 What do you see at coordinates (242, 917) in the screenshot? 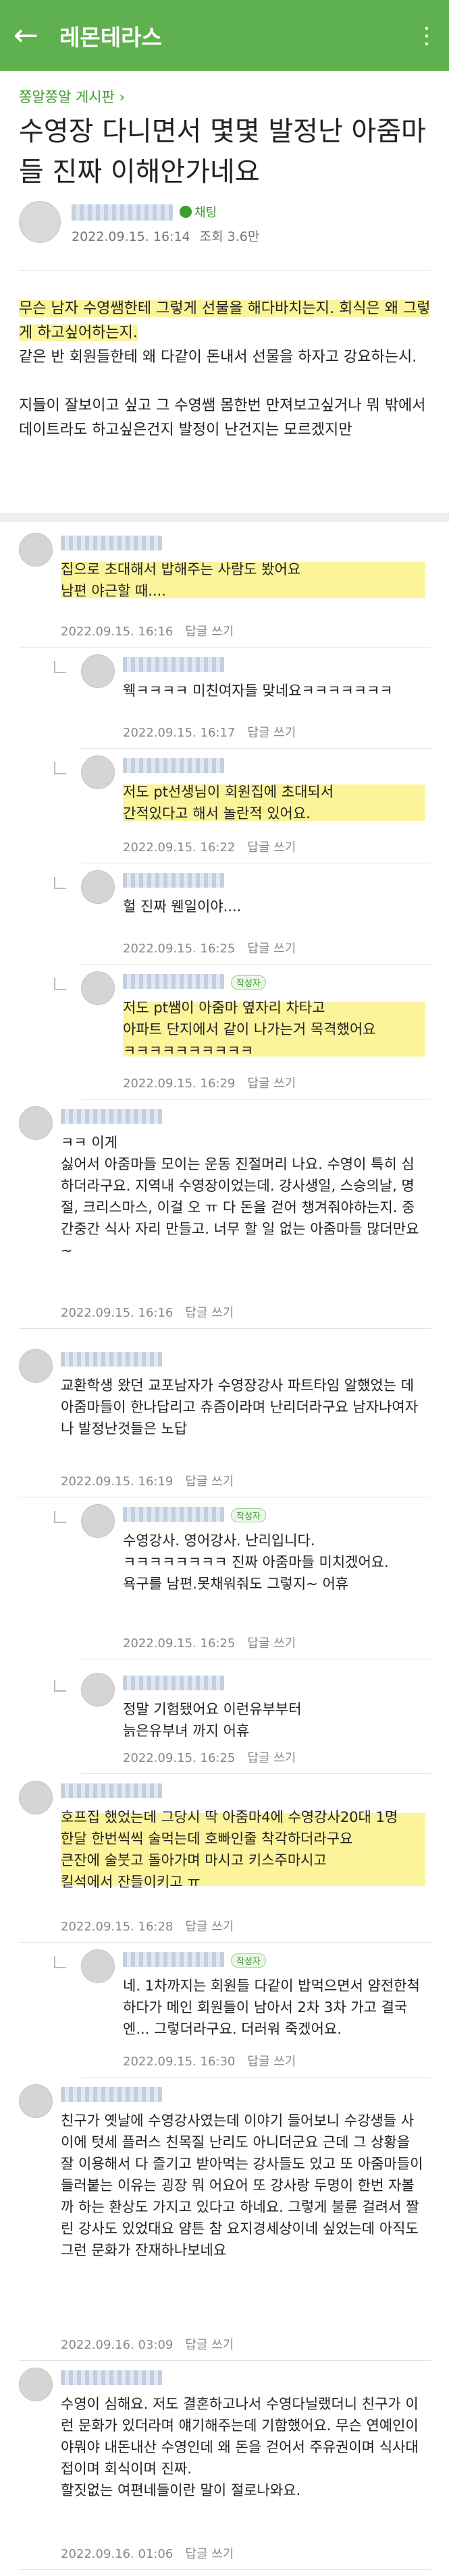
I see `comment-item: 헐 진짜 웬일이야.... 2022.09.15. 16:25 답글 쓰기` at bounding box center [242, 917].